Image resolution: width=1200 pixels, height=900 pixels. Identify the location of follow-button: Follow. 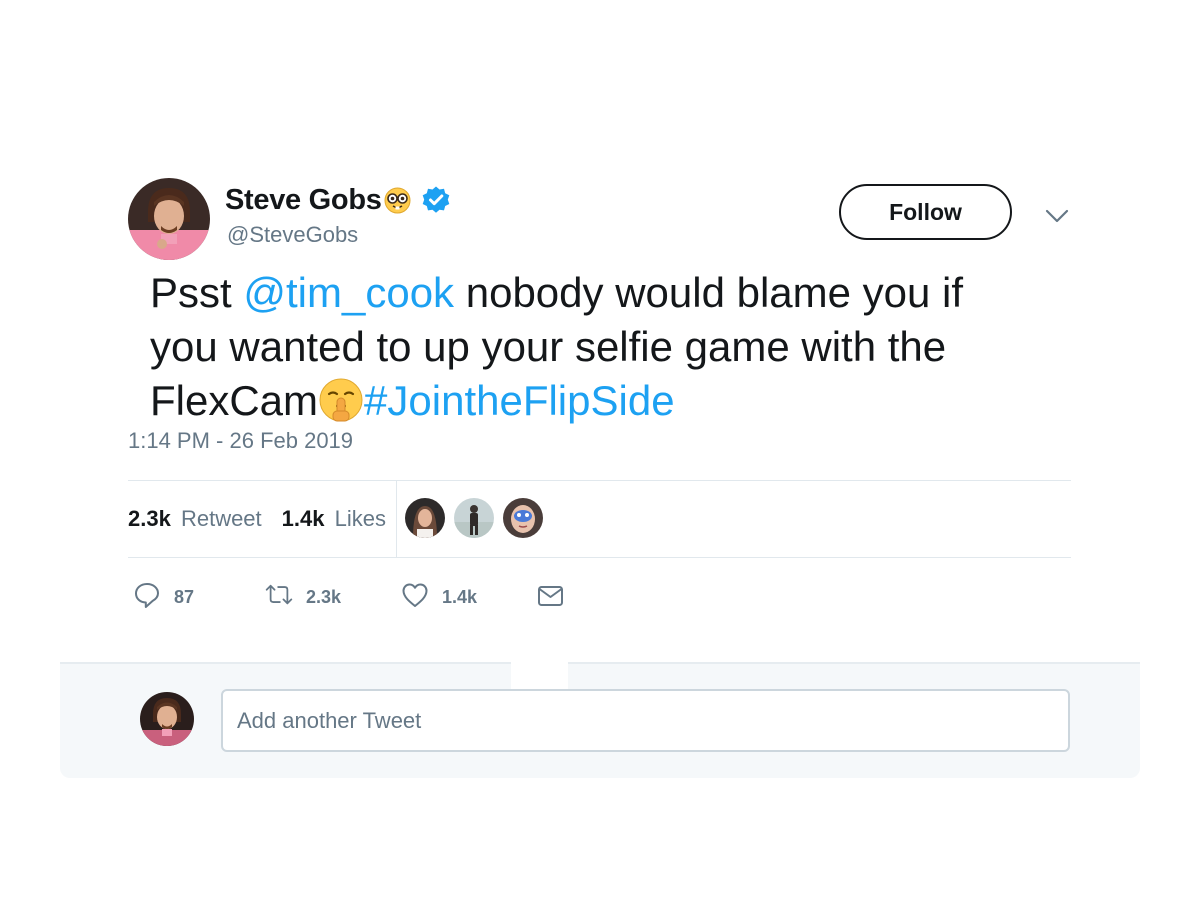
(925, 212).